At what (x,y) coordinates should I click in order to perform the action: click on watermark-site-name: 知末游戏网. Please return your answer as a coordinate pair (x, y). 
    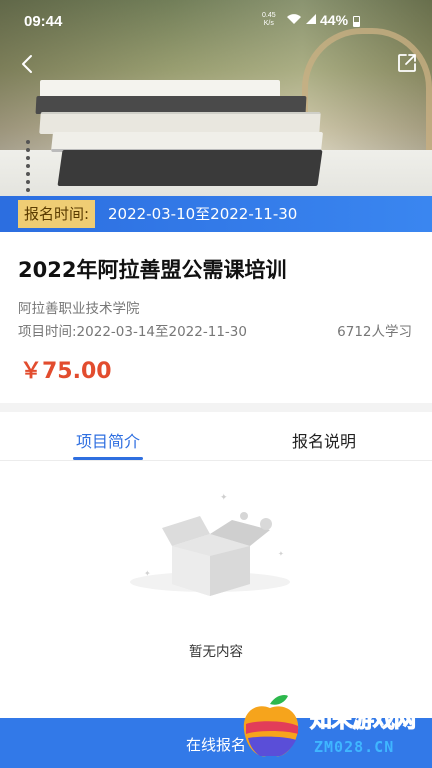
    Looking at the image, I should click on (362, 721).